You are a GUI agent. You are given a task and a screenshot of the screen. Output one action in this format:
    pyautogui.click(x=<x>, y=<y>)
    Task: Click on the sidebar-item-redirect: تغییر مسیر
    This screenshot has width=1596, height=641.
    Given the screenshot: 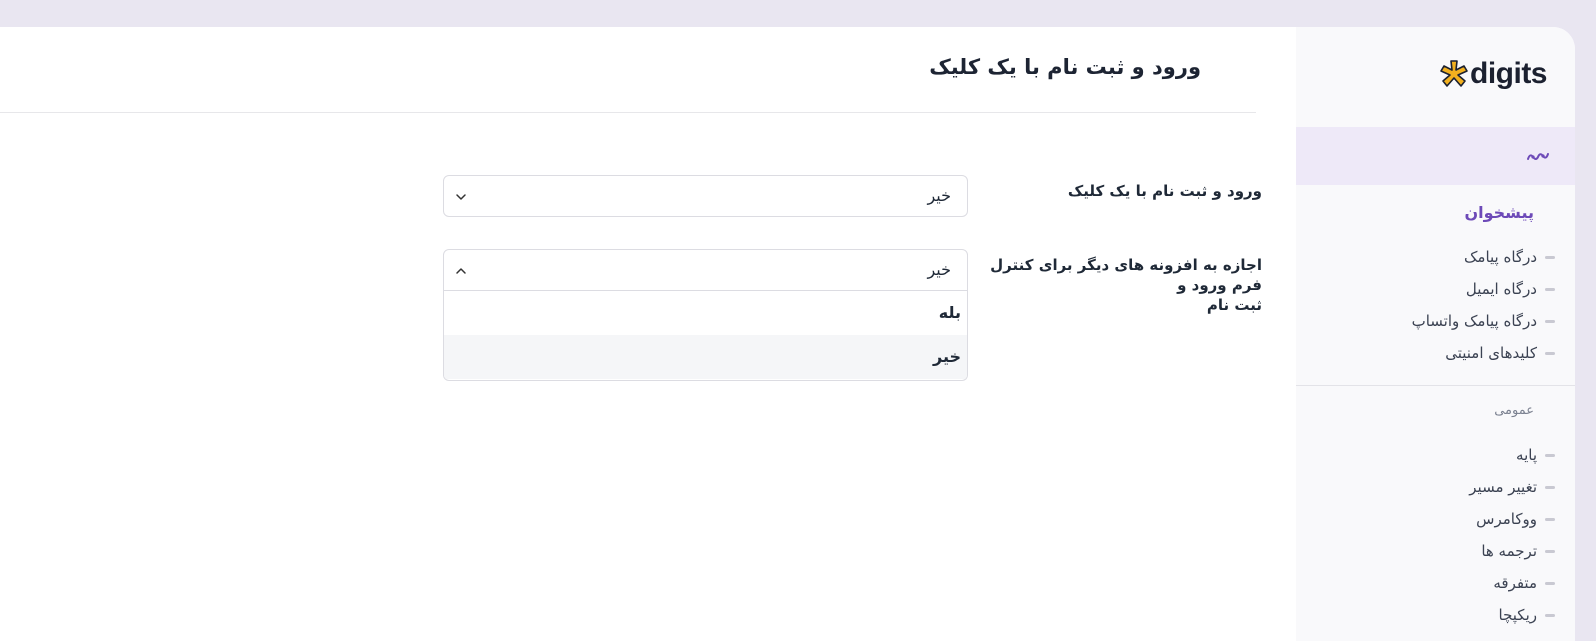 What is the action you would take?
    pyautogui.click(x=1512, y=487)
    